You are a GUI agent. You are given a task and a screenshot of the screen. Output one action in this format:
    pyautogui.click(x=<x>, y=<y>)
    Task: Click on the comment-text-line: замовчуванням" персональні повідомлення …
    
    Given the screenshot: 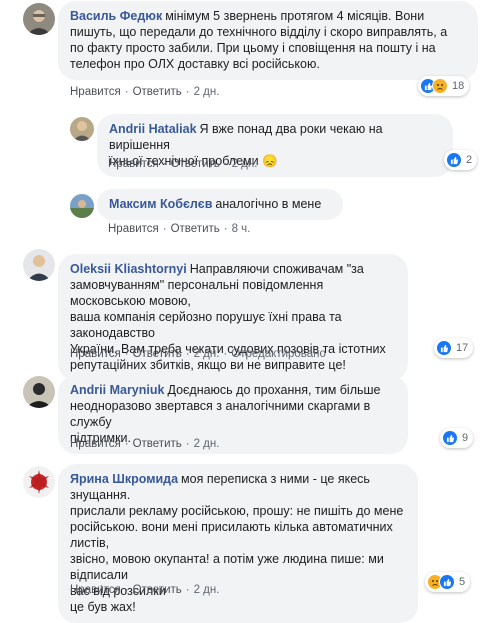 What is the action you would take?
    pyautogui.click(x=197, y=293)
    